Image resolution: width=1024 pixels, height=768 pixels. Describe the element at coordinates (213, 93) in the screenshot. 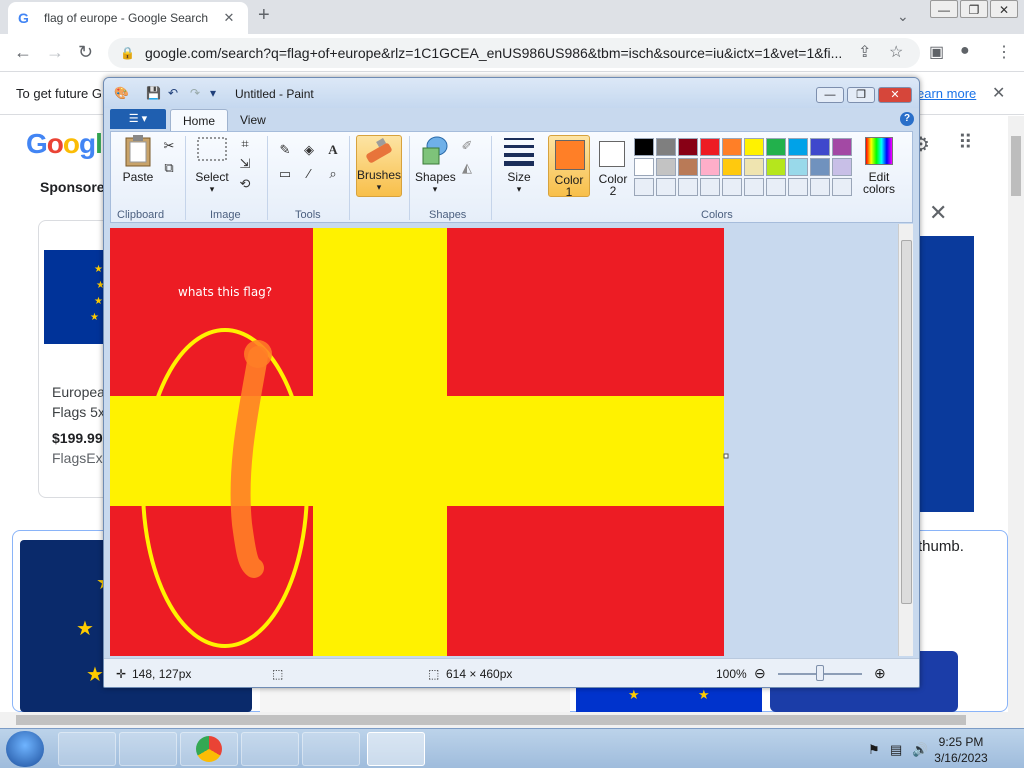

I see `customize-quick-access-icon: ▾` at that location.